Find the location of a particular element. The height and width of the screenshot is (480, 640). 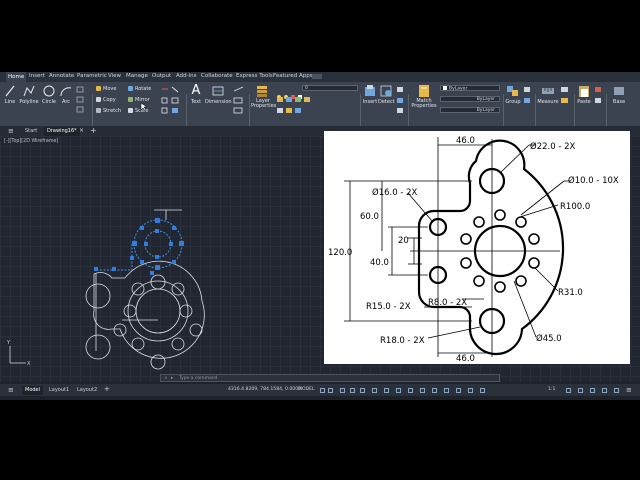

tab-overflow-icon is located at coordinates (317, 76).